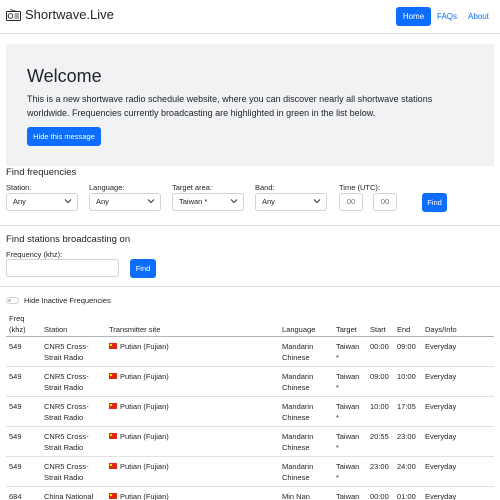  I want to click on cell-end: 23:00, so click(406, 436).